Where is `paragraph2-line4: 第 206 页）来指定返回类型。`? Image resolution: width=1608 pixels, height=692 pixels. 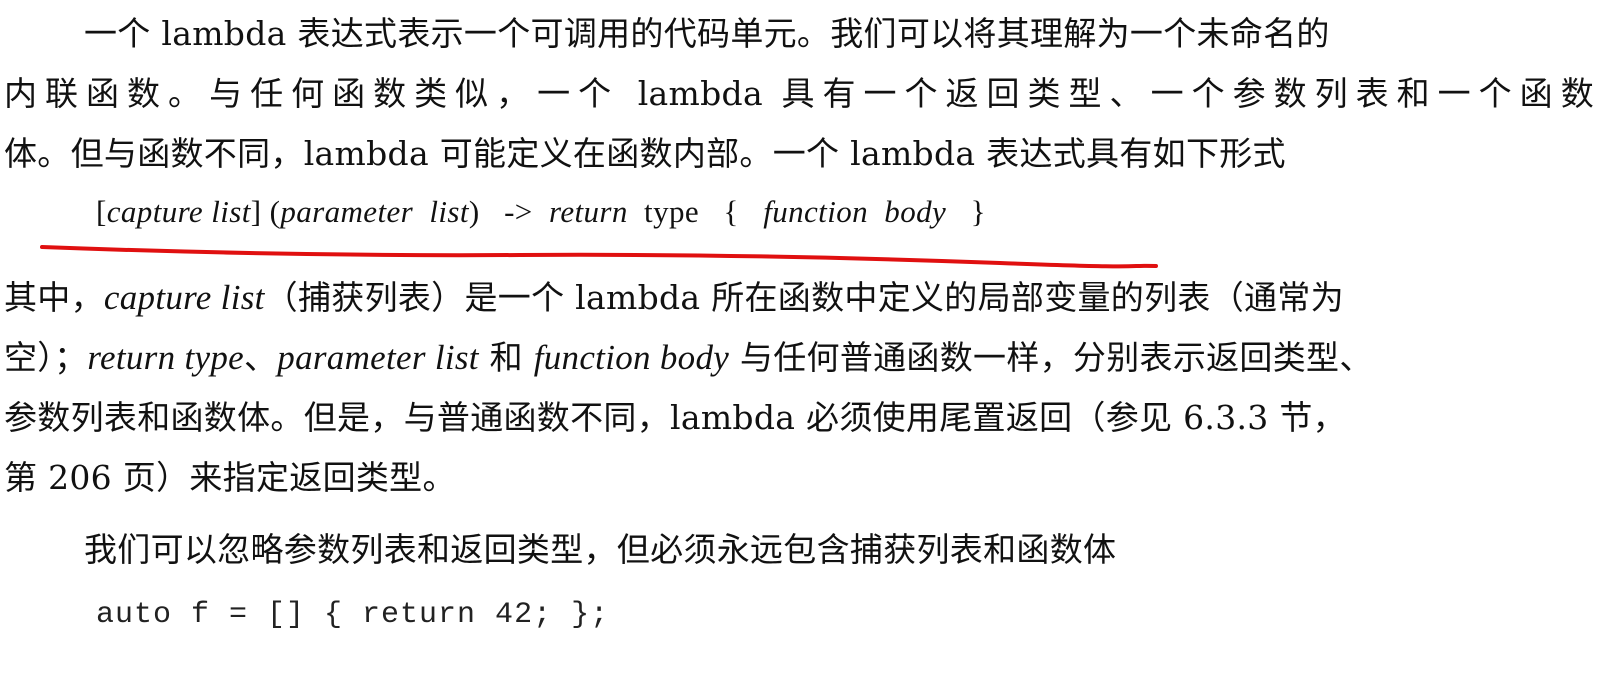
paragraph2-line4: 第 206 页）来指定返回类型。 is located at coordinates (230, 477).